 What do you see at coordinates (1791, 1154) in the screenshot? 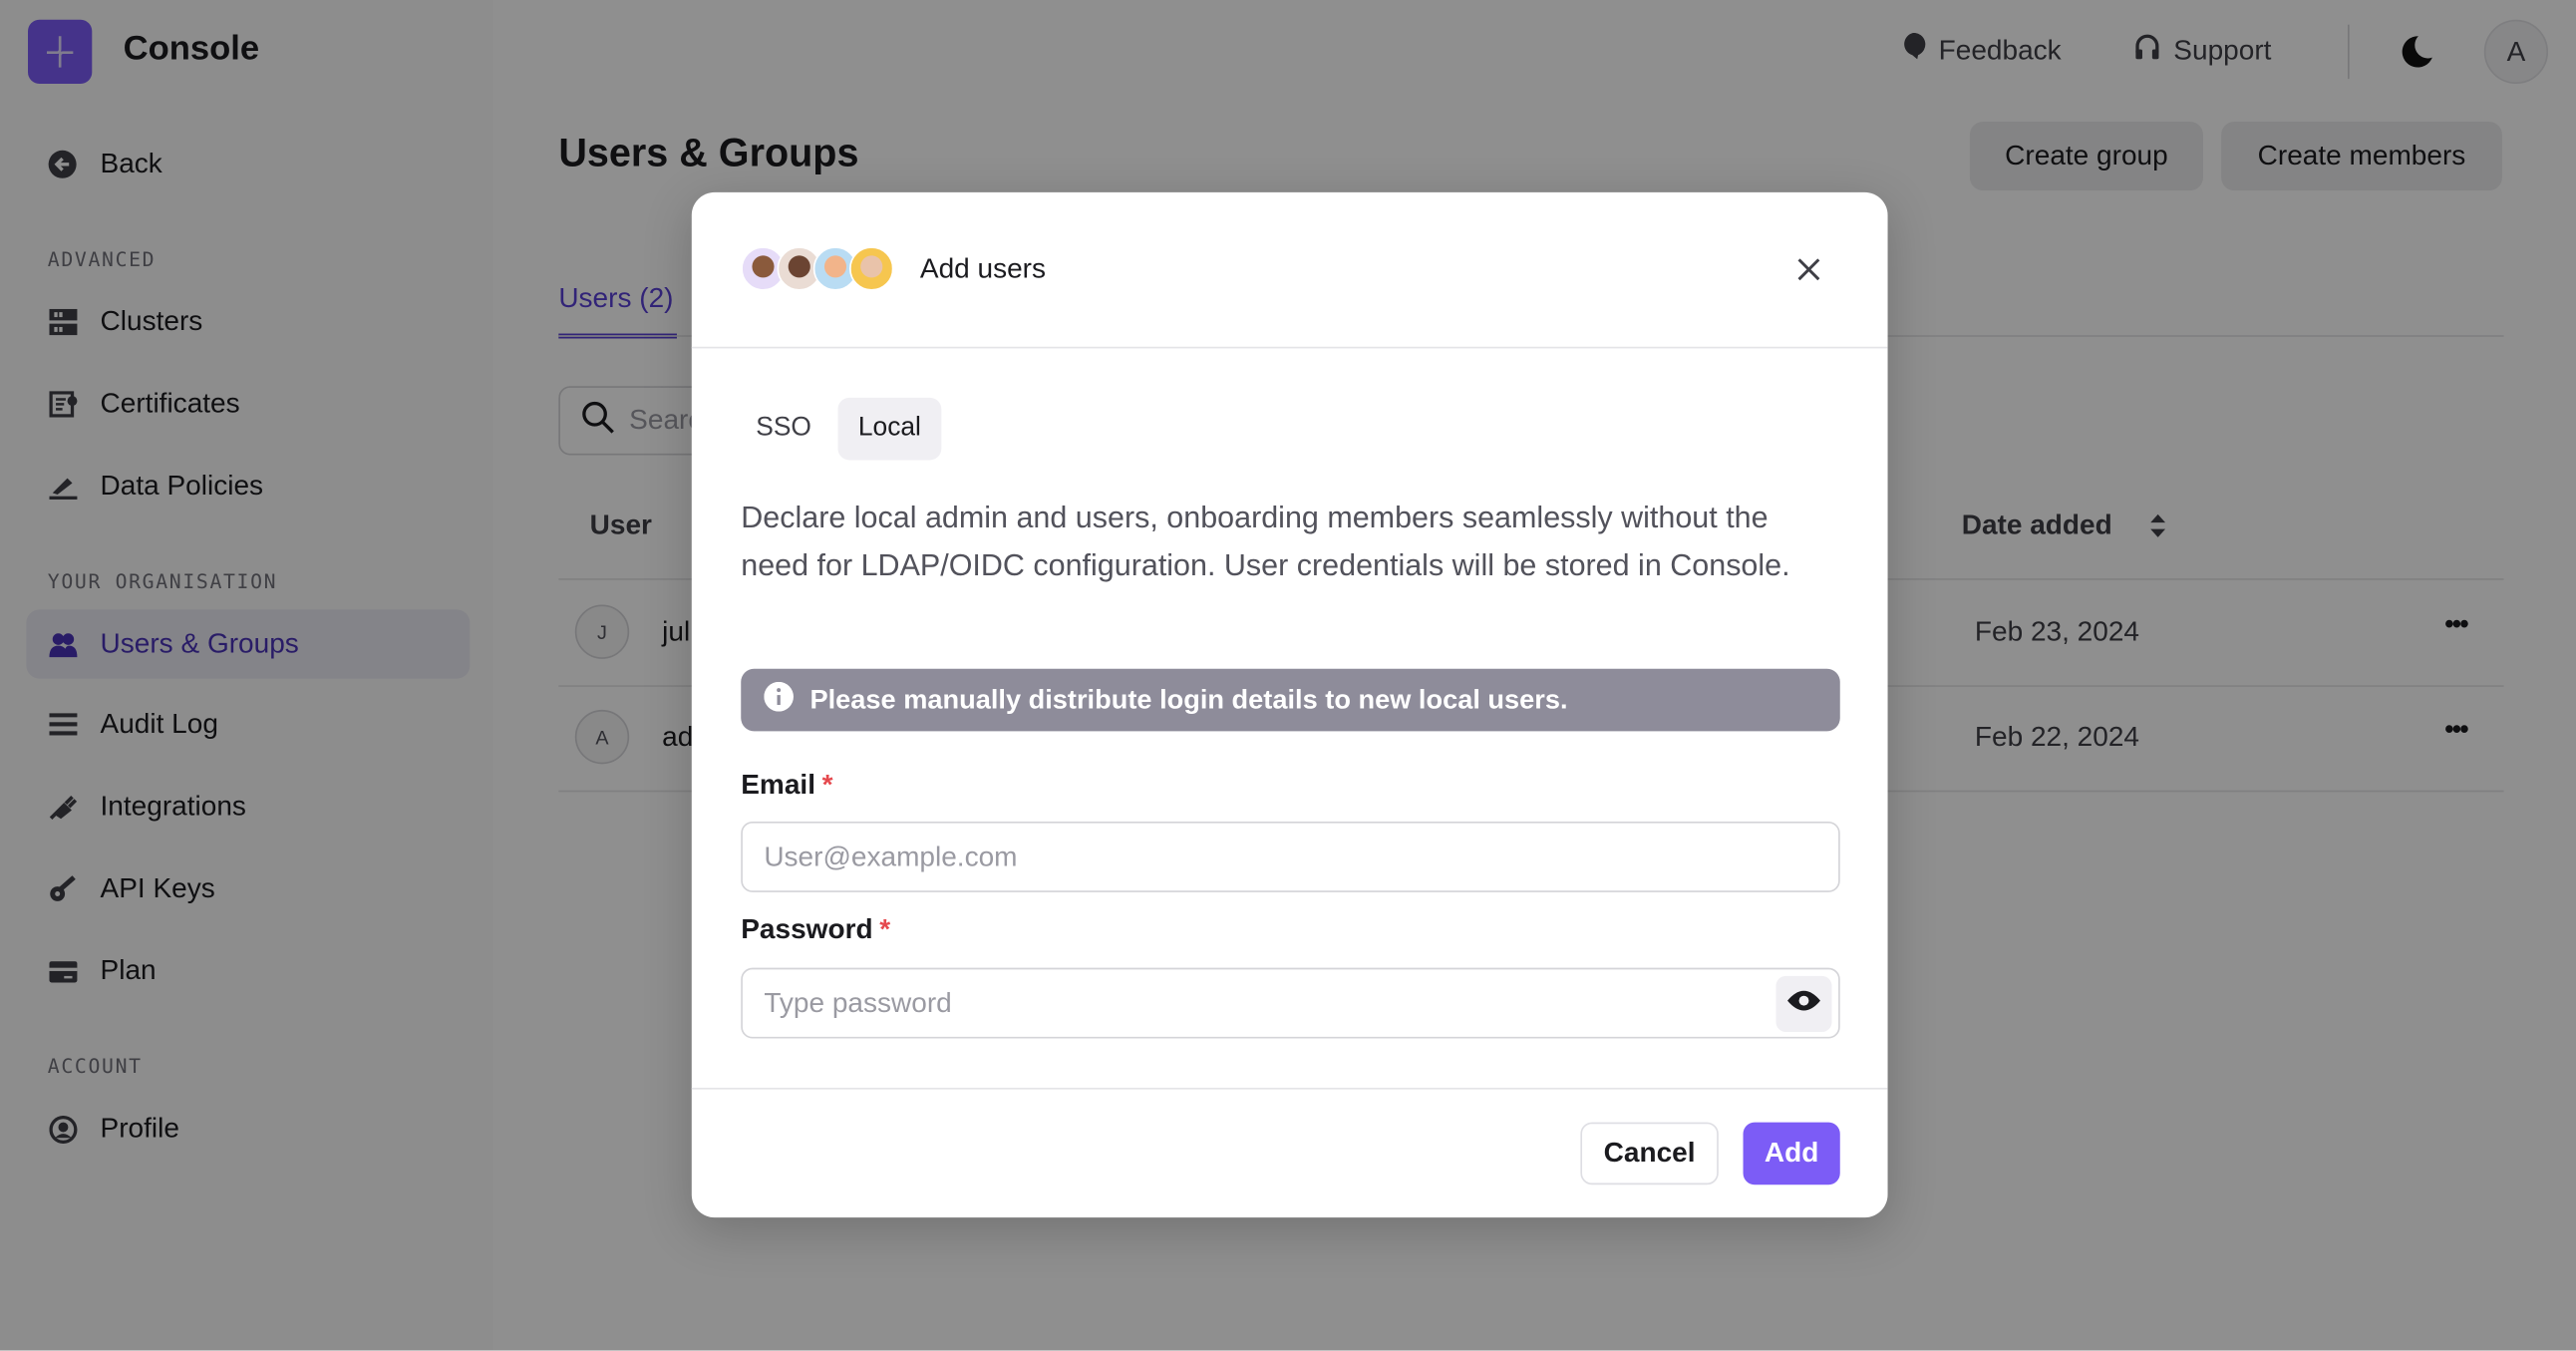
I see `add-button: Add` at bounding box center [1791, 1154].